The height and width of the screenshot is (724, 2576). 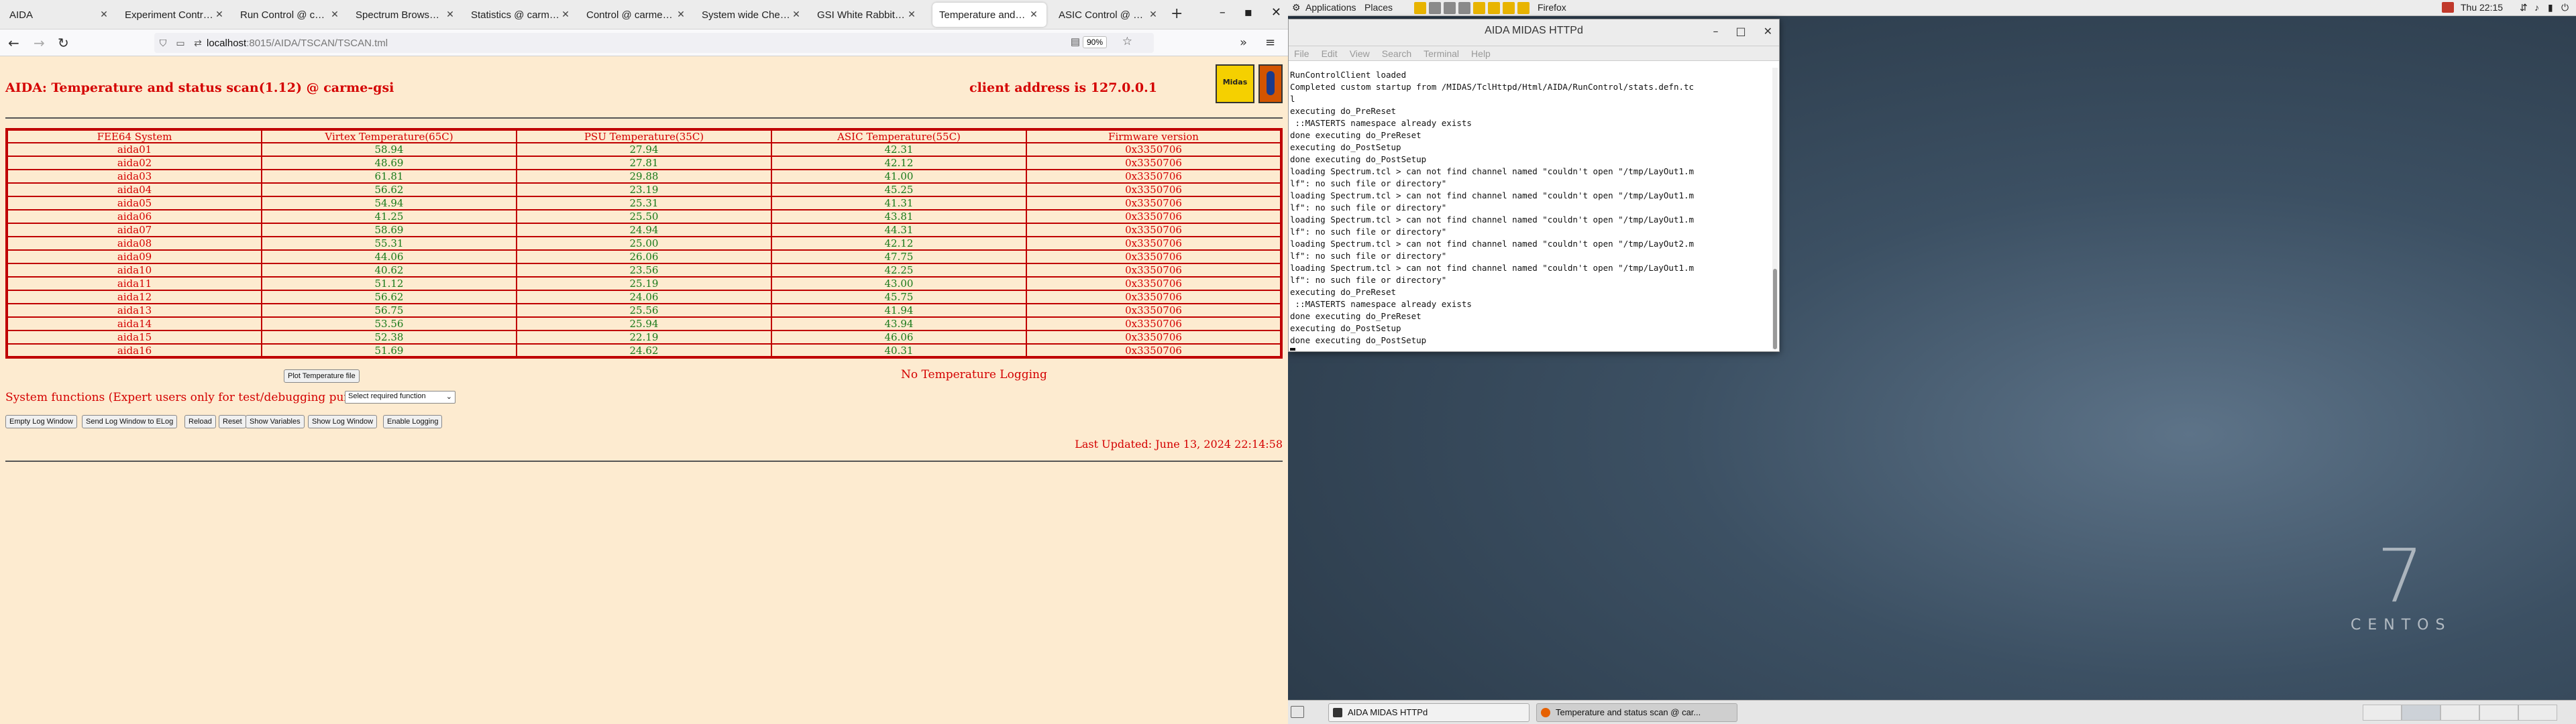 What do you see at coordinates (1552, 7) in the screenshot?
I see `active-app-menu: Firefox` at bounding box center [1552, 7].